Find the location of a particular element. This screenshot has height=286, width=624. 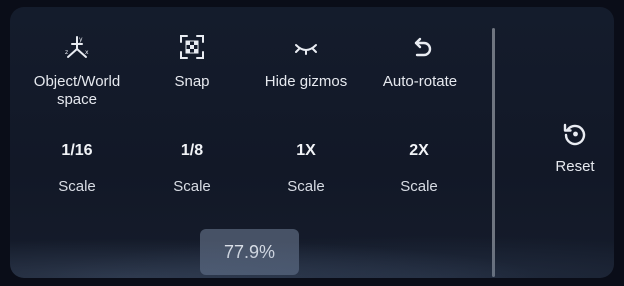

hide-gizmos-label: Hide gizmos is located at coordinates (306, 81).